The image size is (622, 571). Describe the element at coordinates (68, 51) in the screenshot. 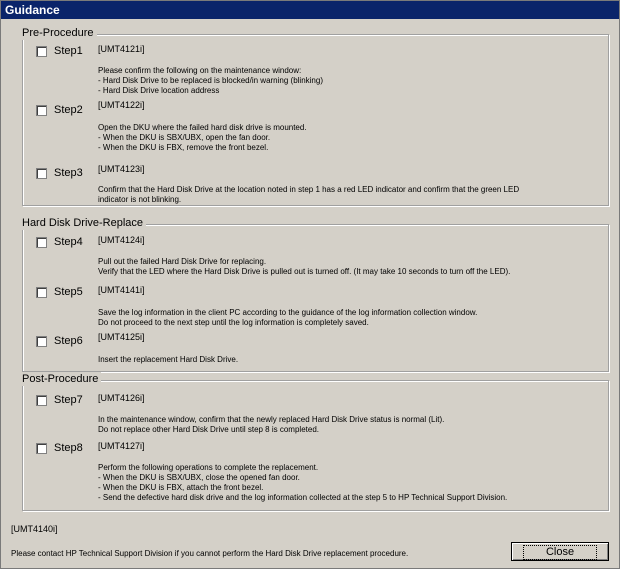

I see `step1-label: Step1` at that location.